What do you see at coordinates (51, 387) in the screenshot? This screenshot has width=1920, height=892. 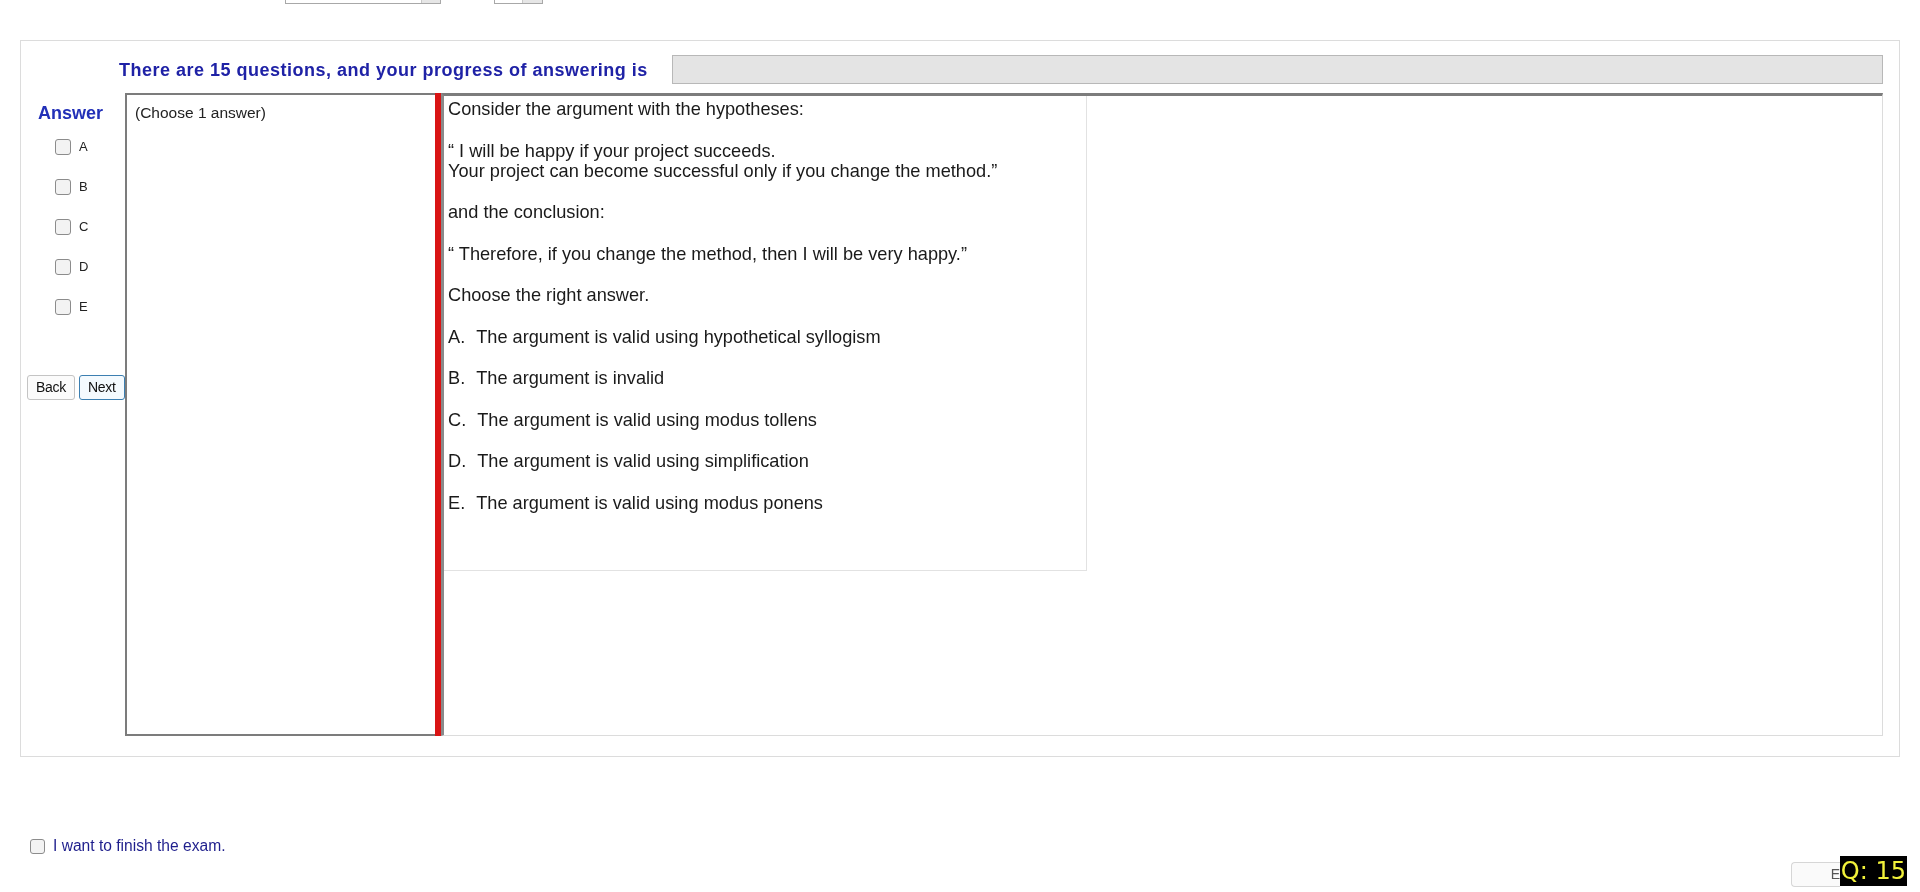 I see `back-button: Back` at bounding box center [51, 387].